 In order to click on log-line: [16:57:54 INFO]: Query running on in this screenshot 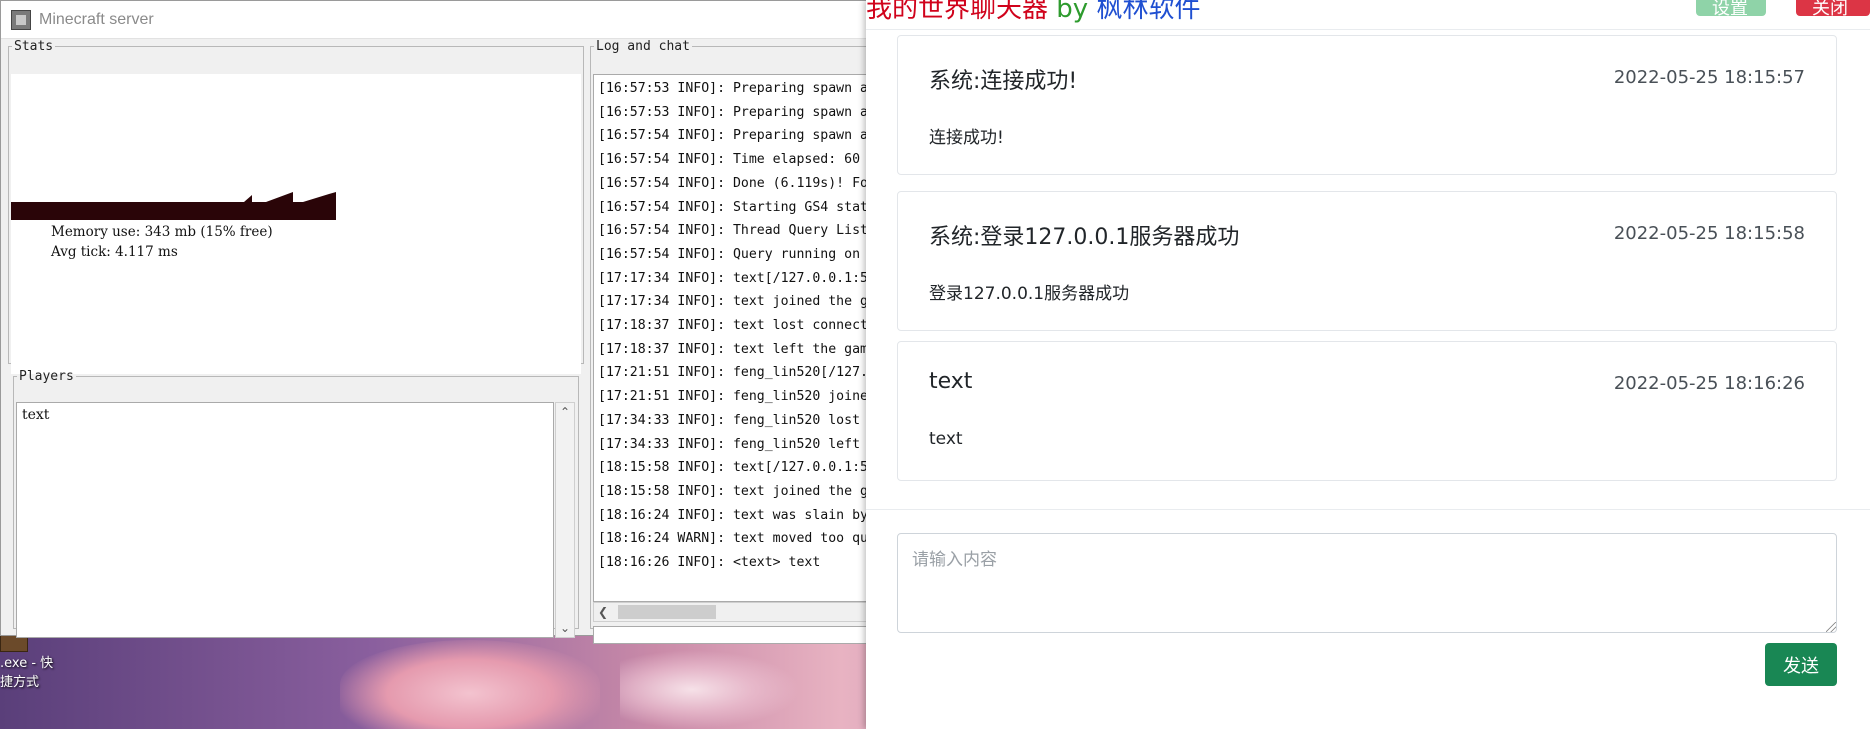, I will do `click(729, 254)`.